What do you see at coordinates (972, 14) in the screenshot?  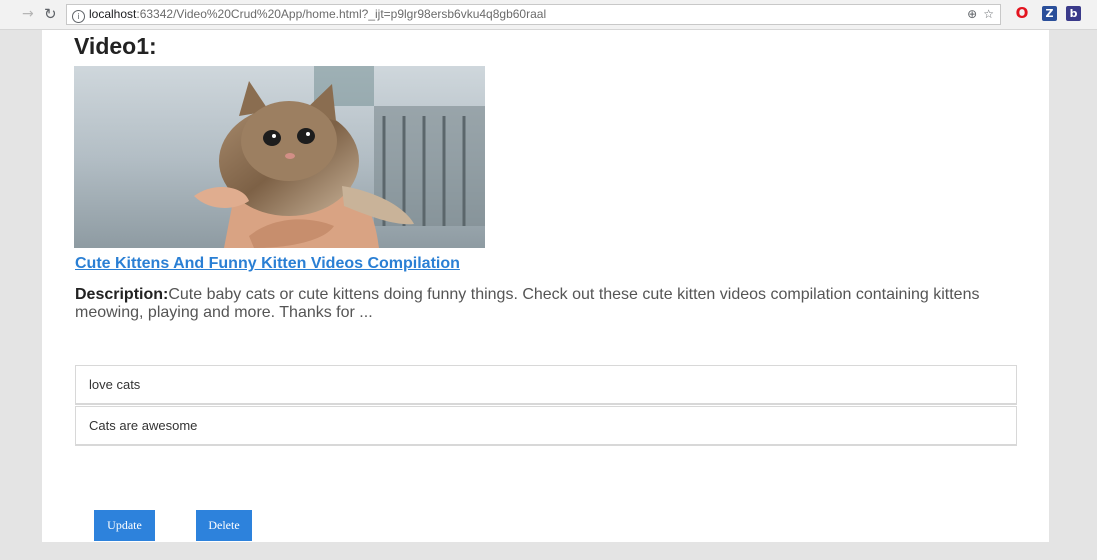 I see `zoom-icon: ⊕` at bounding box center [972, 14].